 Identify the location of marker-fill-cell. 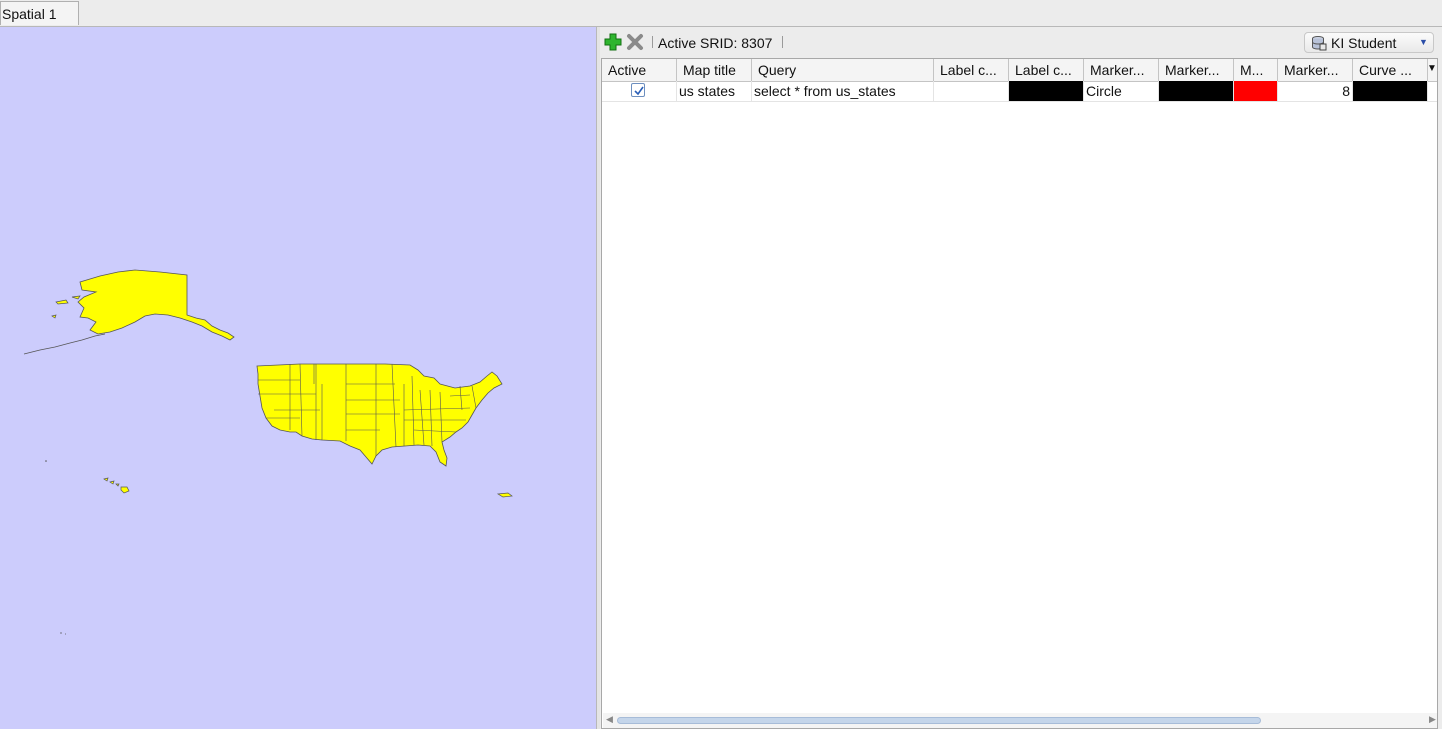
(1256, 91).